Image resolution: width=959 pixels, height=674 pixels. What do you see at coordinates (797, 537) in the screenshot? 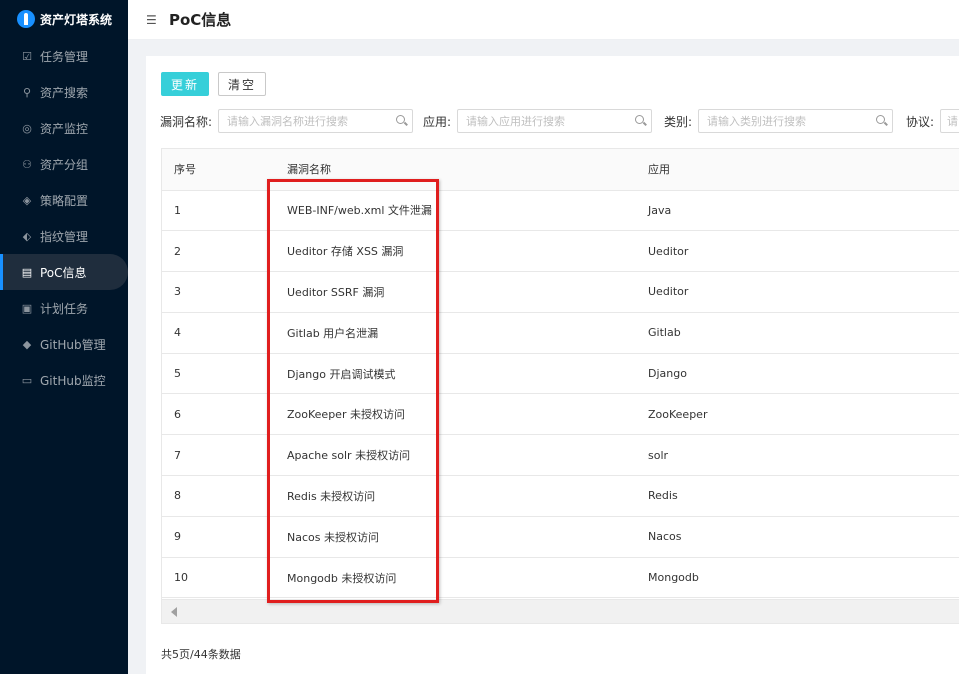
I see `cell-app: Nacos` at bounding box center [797, 537].